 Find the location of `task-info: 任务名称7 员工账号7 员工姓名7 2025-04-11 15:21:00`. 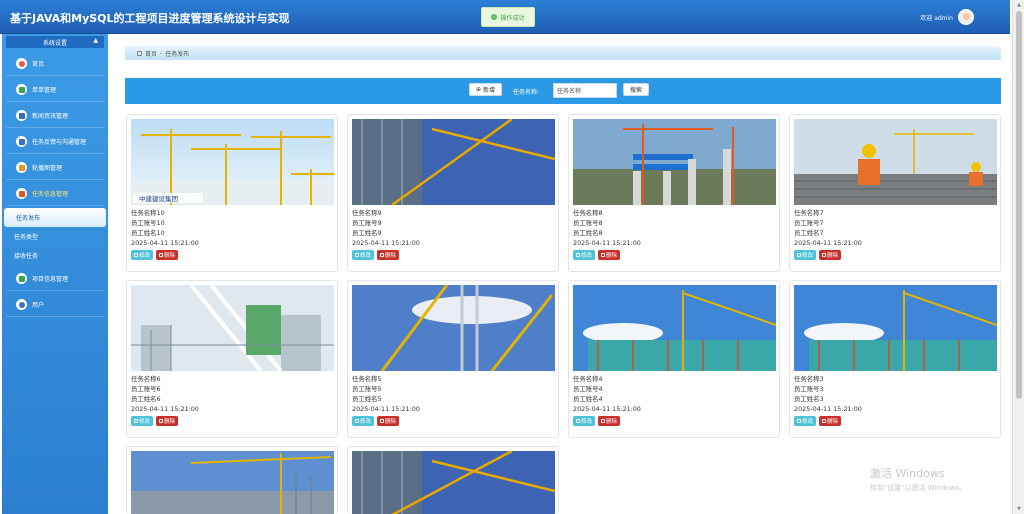

task-info: 任务名称7 员工账号7 员工姓名7 2025-04-11 15:21:00 is located at coordinates (828, 228).